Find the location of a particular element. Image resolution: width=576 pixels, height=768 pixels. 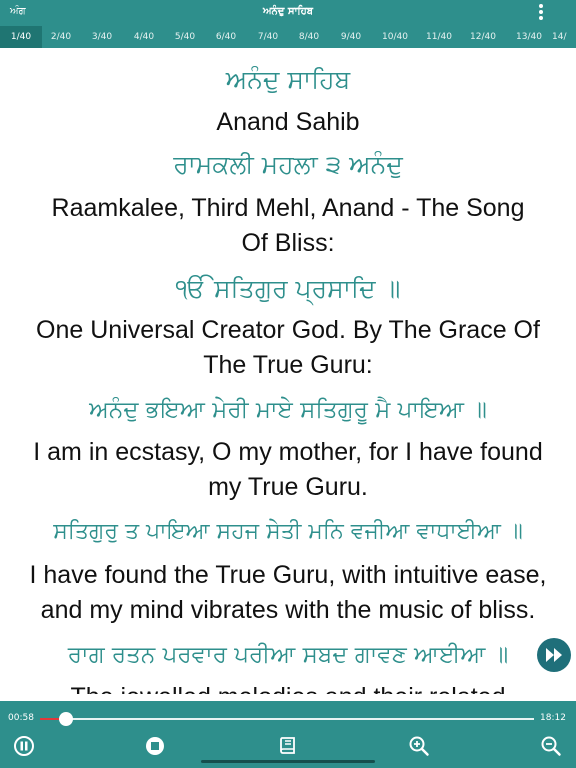

audio-player: 00:58 18:12 is located at coordinates (288, 734).